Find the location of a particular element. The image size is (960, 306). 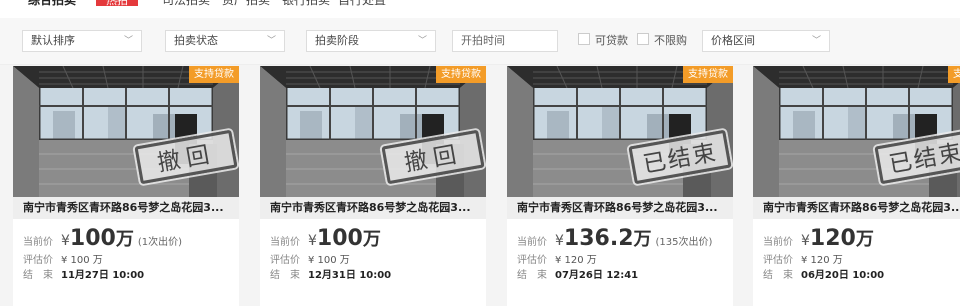

tab-hot: 热拍 is located at coordinates (117, 3).